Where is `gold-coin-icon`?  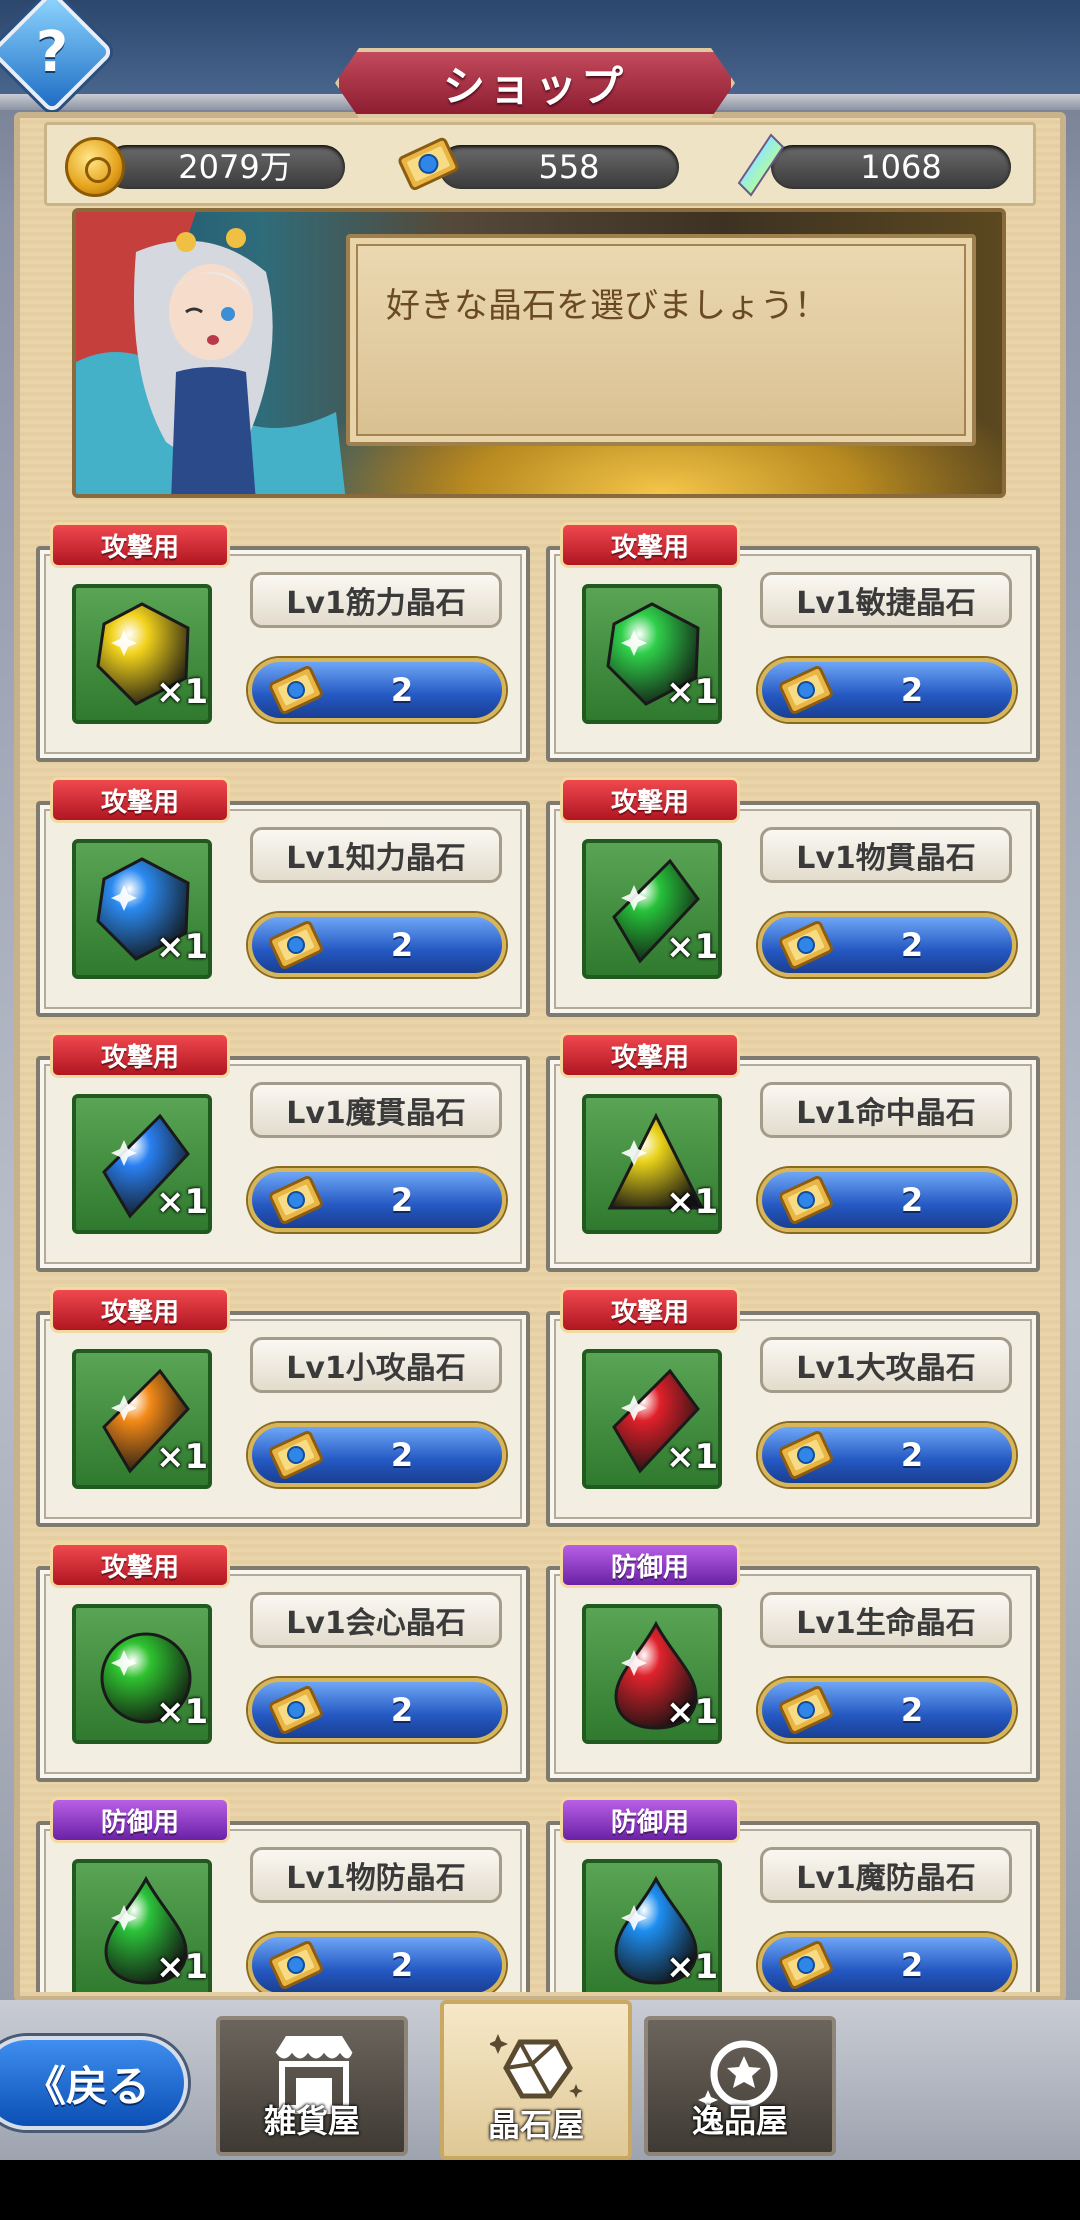
gold-coin-icon is located at coordinates (95, 167).